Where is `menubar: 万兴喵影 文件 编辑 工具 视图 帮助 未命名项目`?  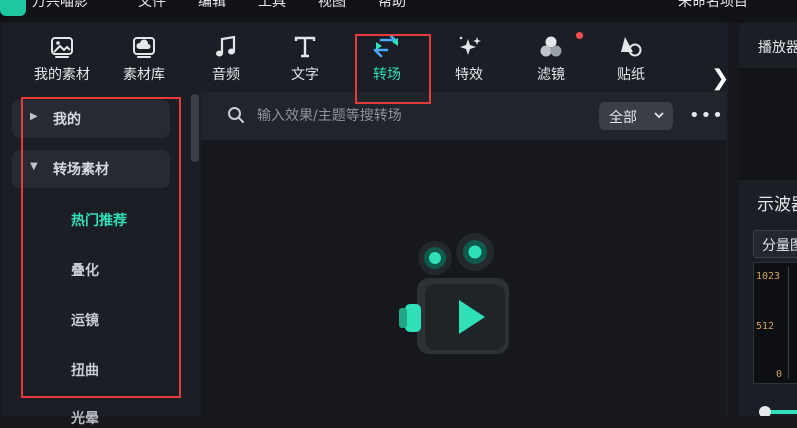 menubar: 万兴喵影 文件 编辑 工具 视图 帮助 未命名项目 is located at coordinates (398, 11).